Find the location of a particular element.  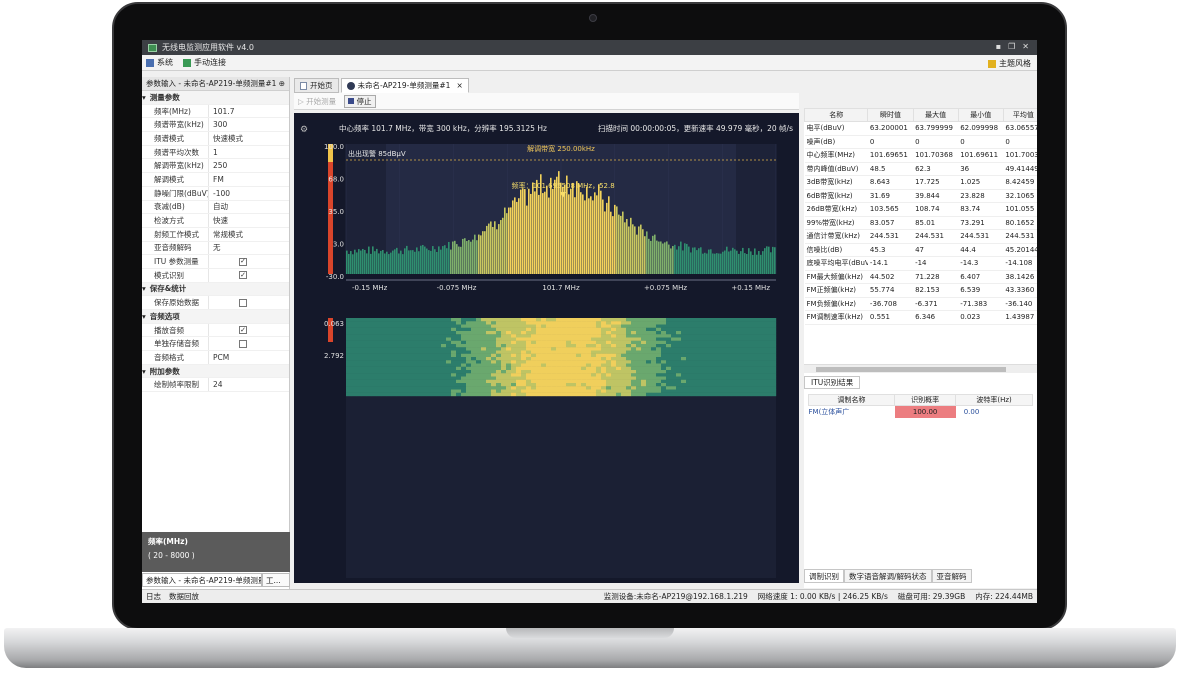

table-row: 99%带宽(kHz) 83.057 85.01 73.291 80.1652 is located at coordinates (920, 223).